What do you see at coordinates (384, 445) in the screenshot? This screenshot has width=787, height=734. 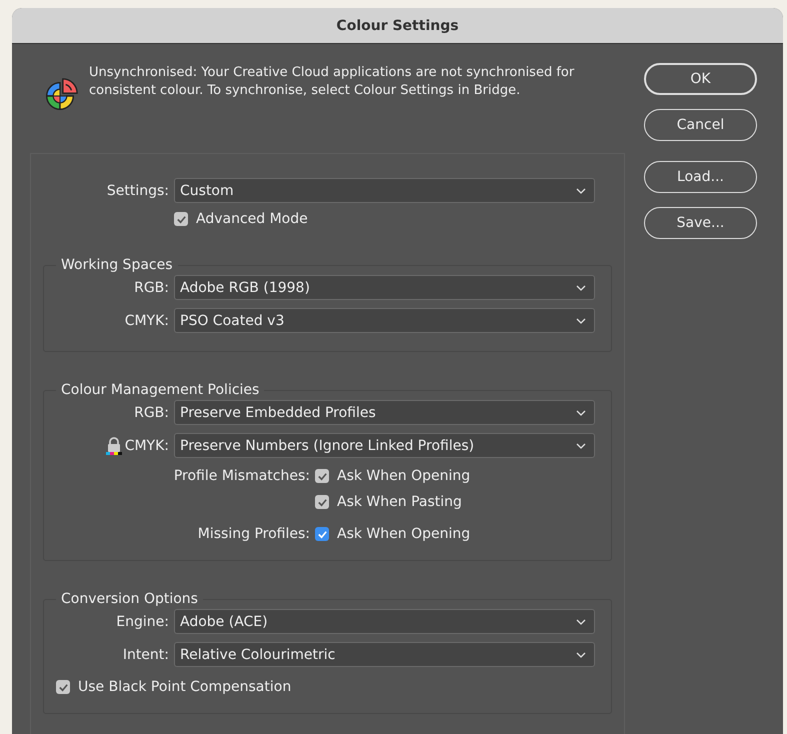 I see `dropdown: Preserve Numbers (Ignore Linked Profiles)` at bounding box center [384, 445].